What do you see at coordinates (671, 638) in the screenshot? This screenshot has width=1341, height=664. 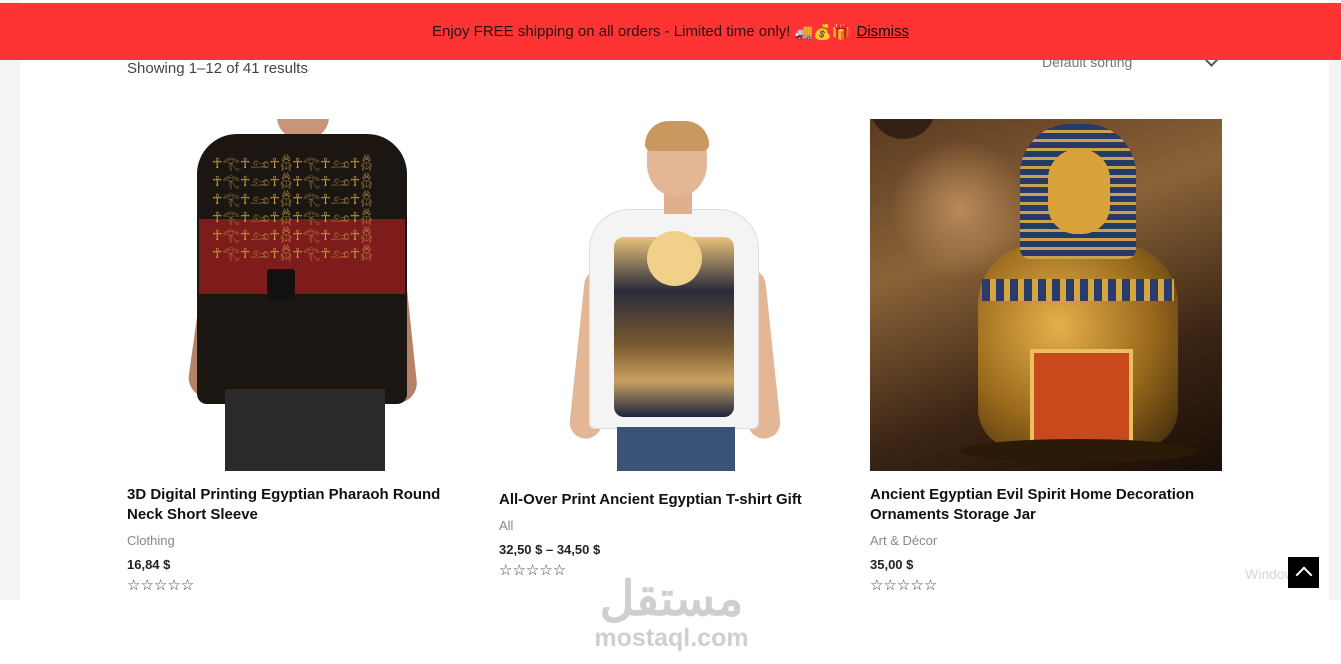 I see `watermark-latin: mostaql.com` at bounding box center [671, 638].